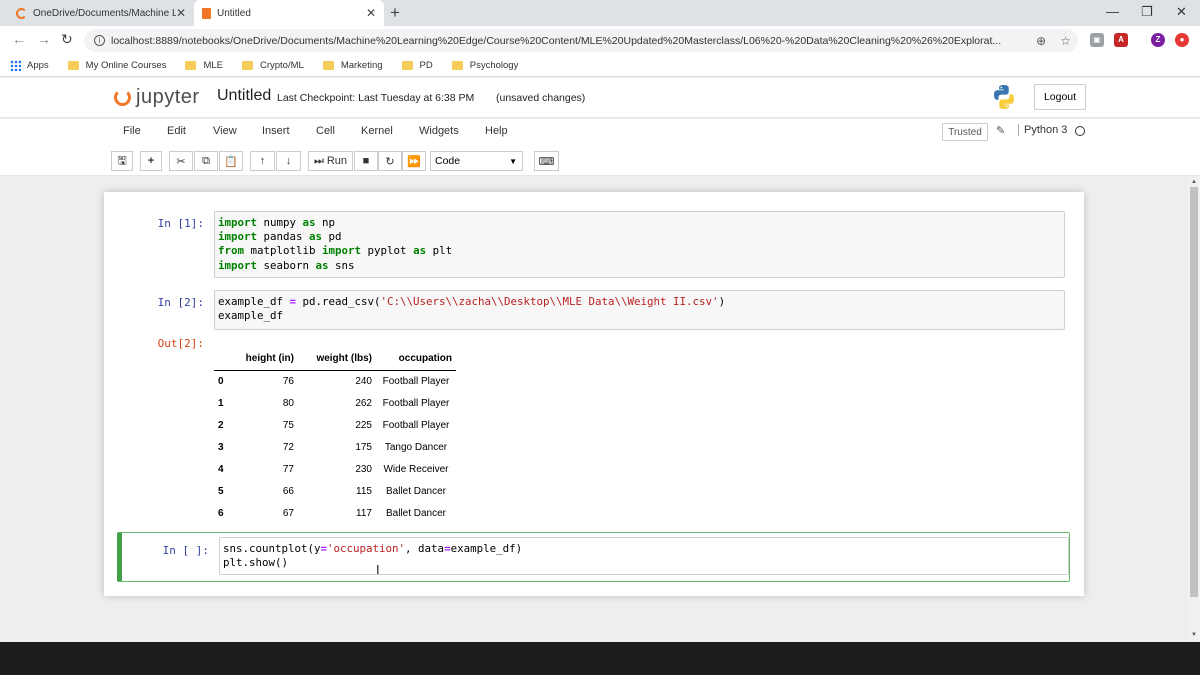 This screenshot has width=1200, height=675. Describe the element at coordinates (221, 513) in the screenshot. I see `row-index: 6` at that location.